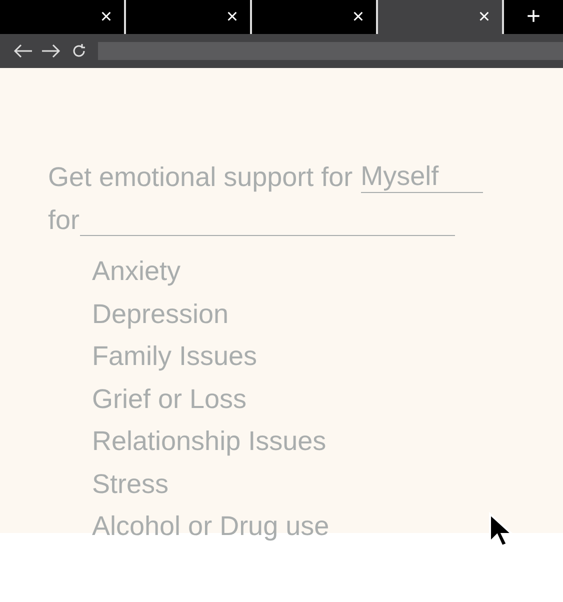 The image size is (563, 602). What do you see at coordinates (533, 17) in the screenshot?
I see `new-tab-button: +` at bounding box center [533, 17].